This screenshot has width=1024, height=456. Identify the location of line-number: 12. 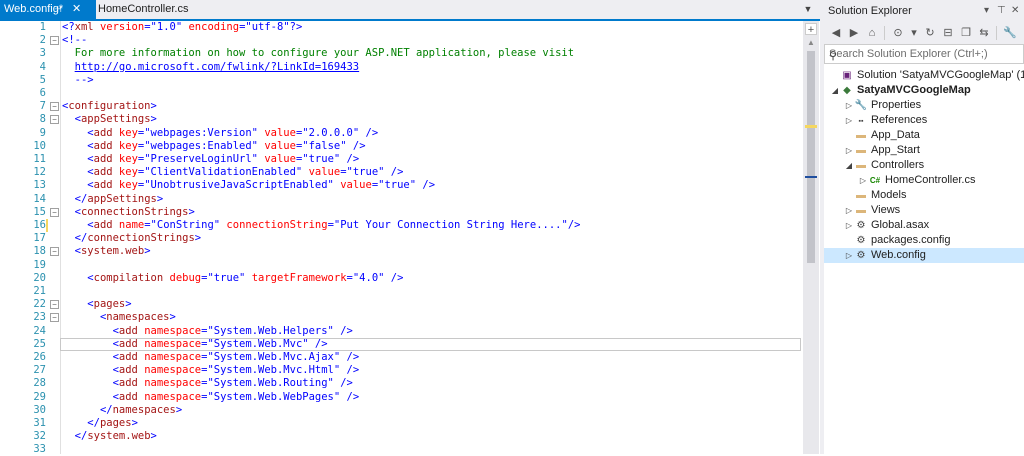
(39, 172).